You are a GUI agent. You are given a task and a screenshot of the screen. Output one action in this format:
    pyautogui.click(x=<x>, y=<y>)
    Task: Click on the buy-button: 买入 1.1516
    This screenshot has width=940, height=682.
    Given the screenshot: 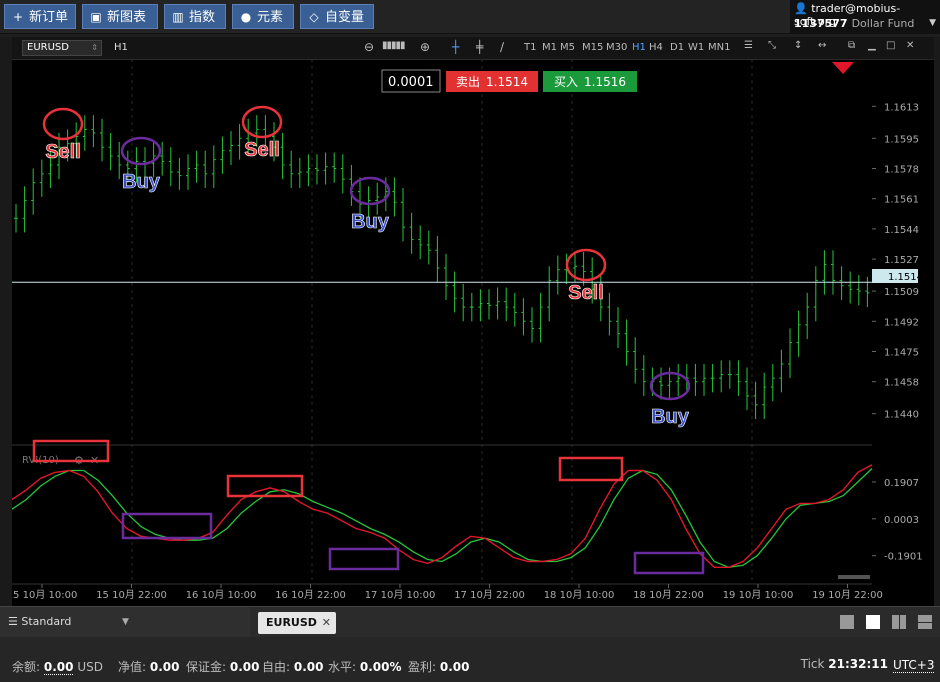 What is the action you would take?
    pyautogui.click(x=590, y=81)
    